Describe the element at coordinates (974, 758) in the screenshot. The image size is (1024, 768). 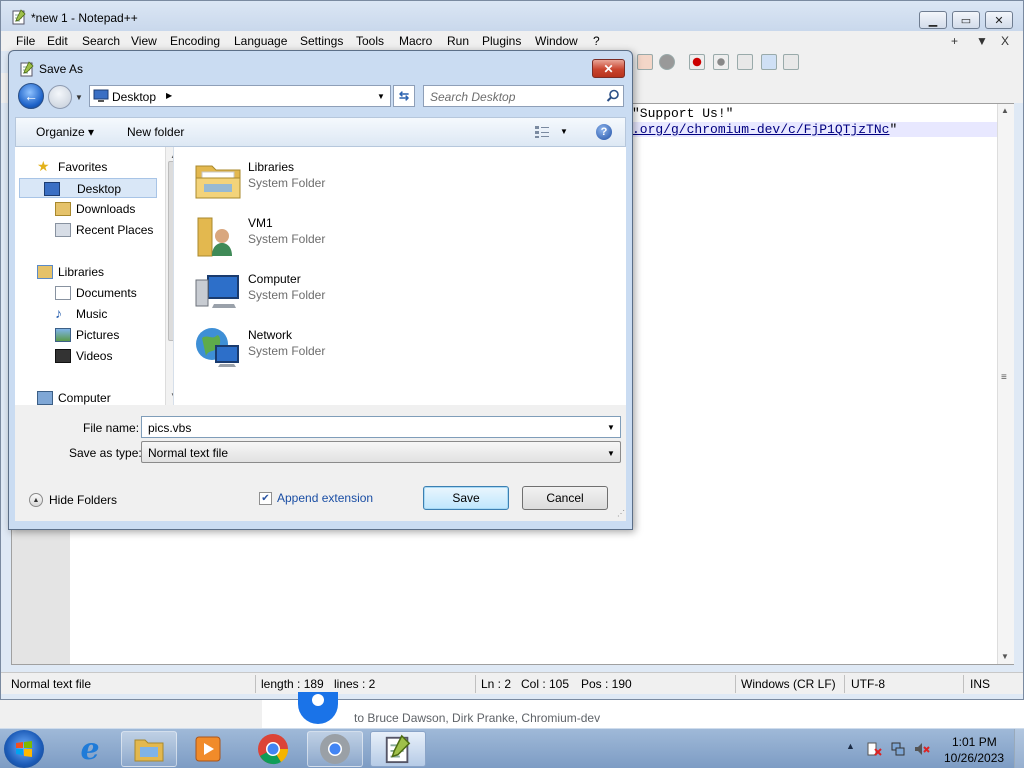
I see `clock-date: 10/26/2023` at that location.